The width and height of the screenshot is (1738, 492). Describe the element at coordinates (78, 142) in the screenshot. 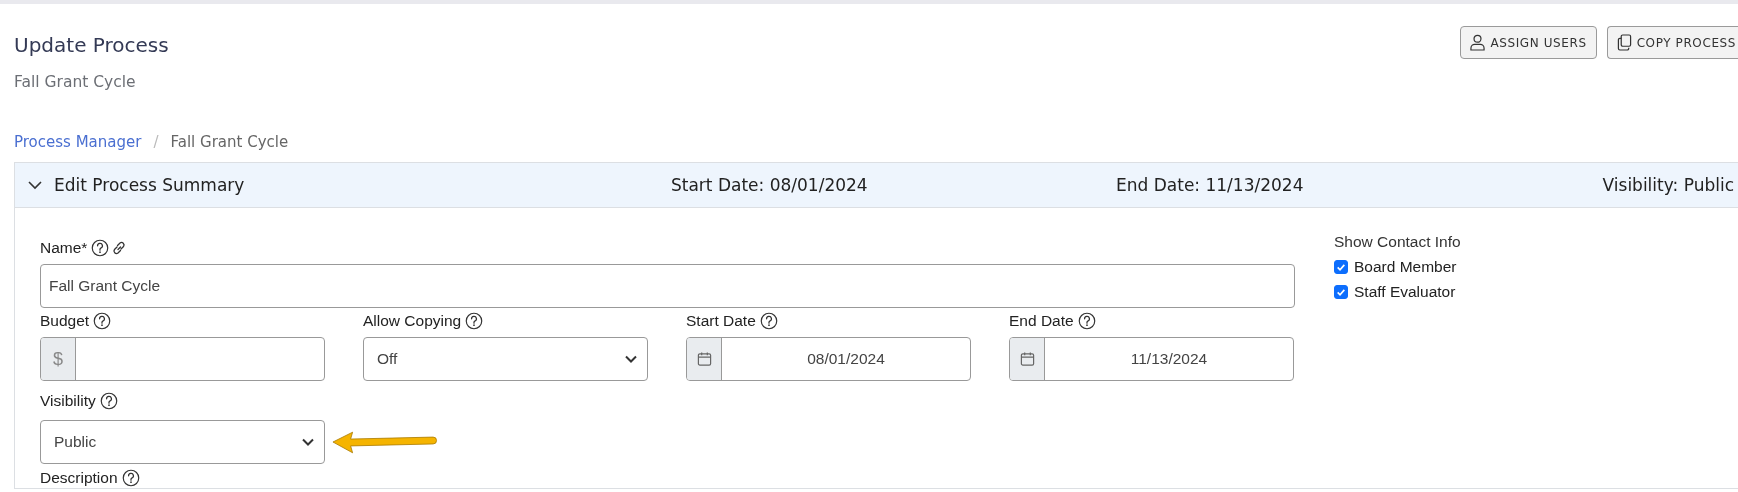

I see `breadcrumb-link: Process Manager` at that location.